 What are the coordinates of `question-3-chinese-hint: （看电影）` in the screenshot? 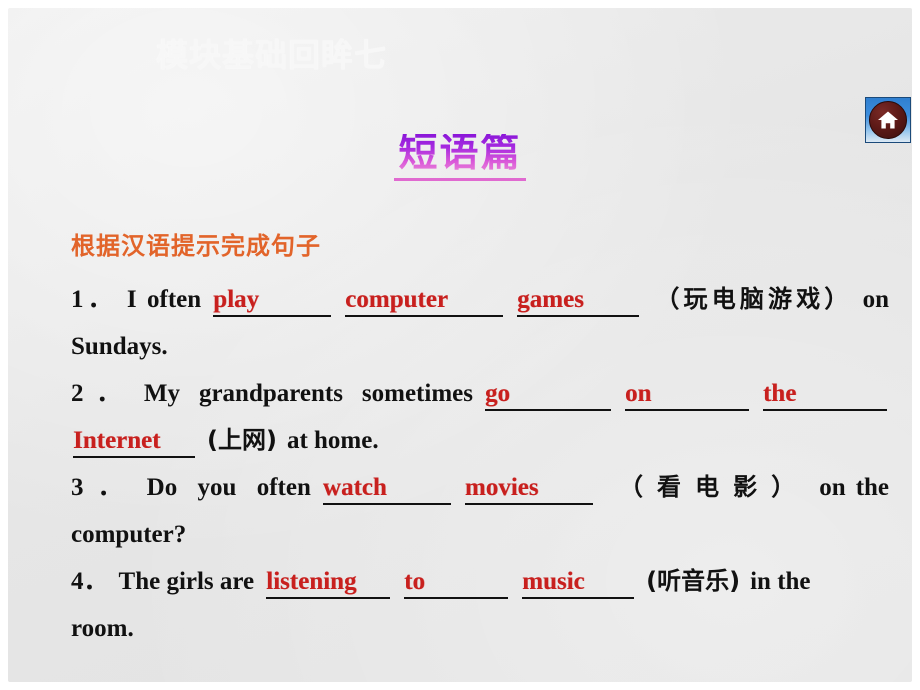 It's located at (707, 487).